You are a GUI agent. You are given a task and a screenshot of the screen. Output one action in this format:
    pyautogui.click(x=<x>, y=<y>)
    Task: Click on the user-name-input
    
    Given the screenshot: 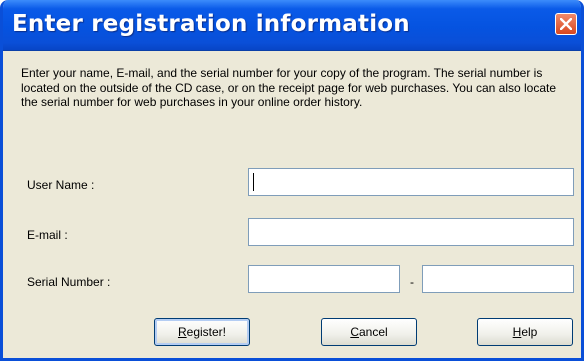 What is the action you would take?
    pyautogui.click(x=411, y=182)
    